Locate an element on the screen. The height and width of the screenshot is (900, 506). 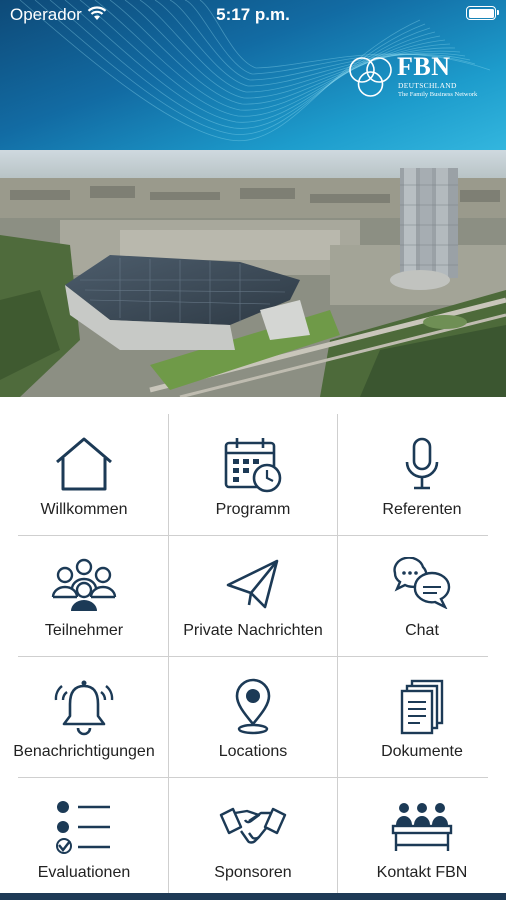
menu-item-benachrichtigungen: Benachrichtigungen is located at coordinates (84, 716).